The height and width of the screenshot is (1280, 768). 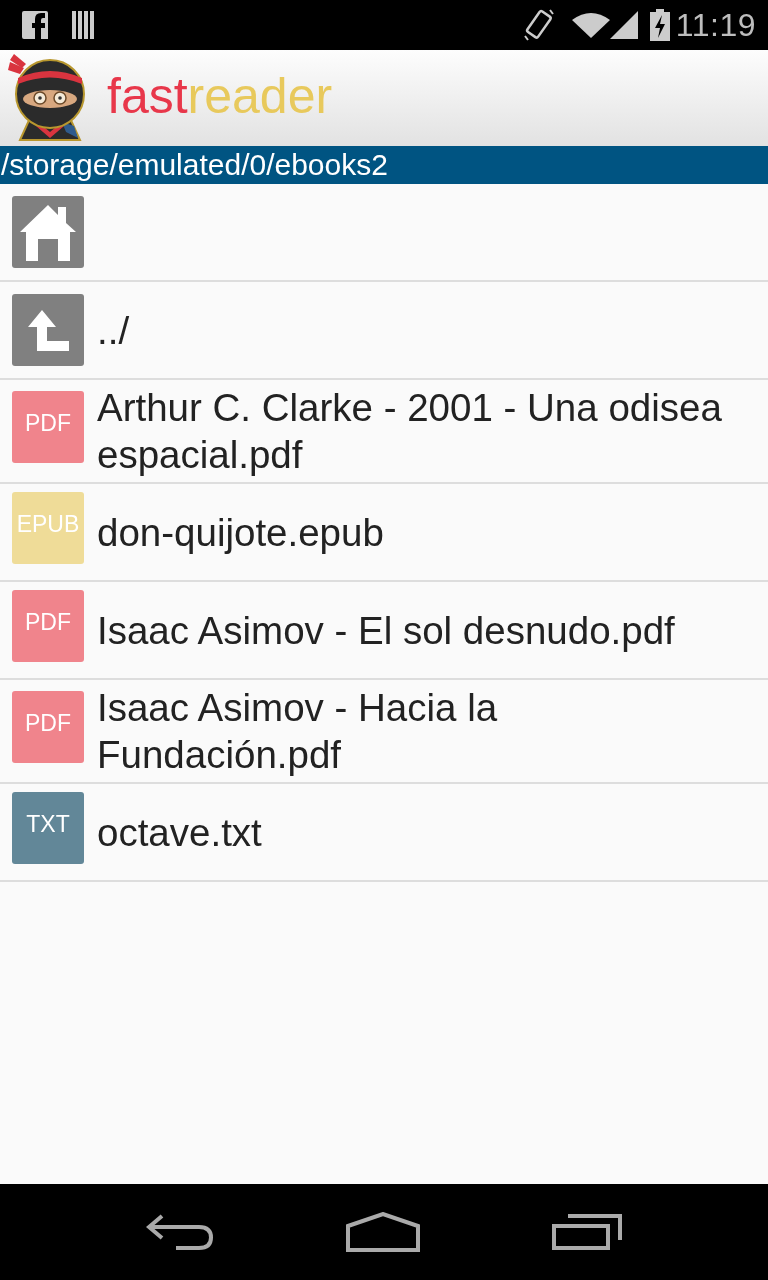 I want to click on phone-vibrate-icon, so click(x=538, y=25).